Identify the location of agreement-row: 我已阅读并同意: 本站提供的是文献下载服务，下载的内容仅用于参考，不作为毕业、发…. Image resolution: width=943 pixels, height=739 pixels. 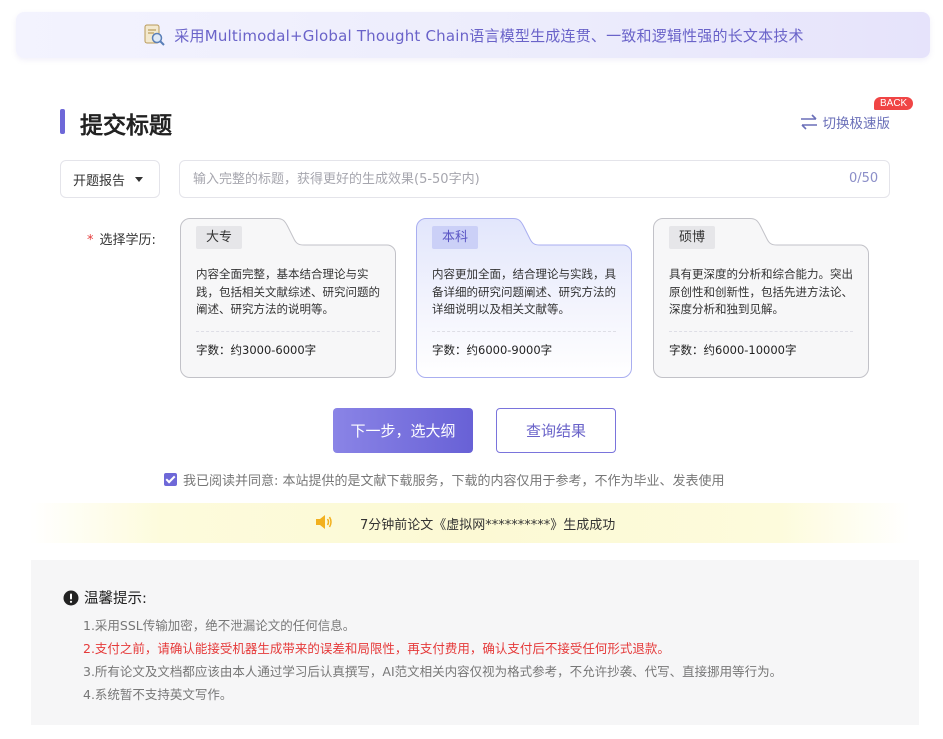
(444, 479).